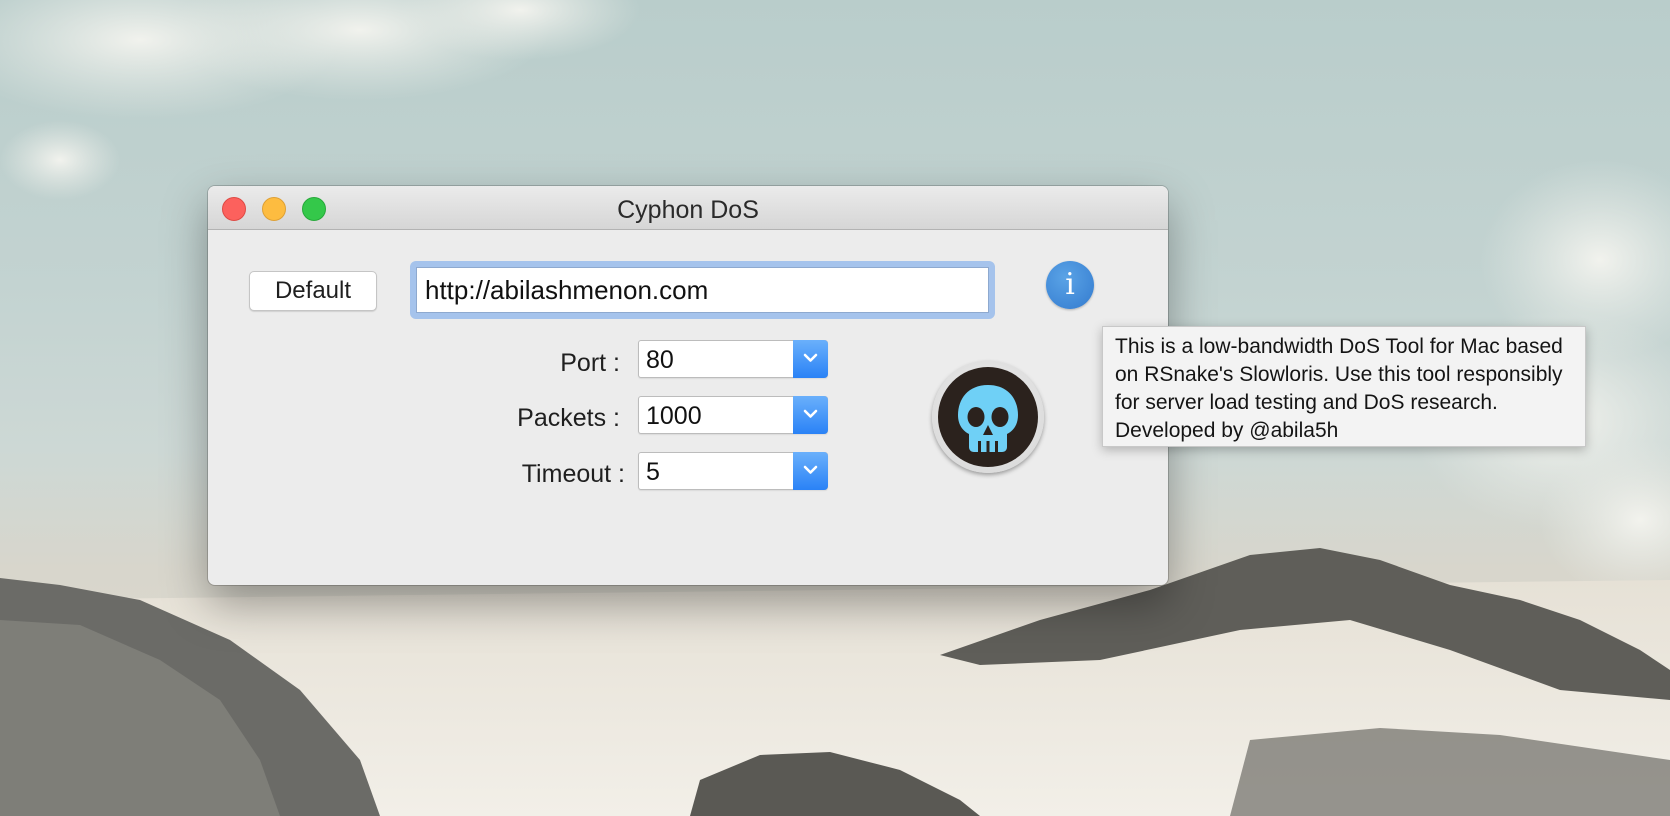  Describe the element at coordinates (733, 359) in the screenshot. I see `port-combobox: 80` at that location.